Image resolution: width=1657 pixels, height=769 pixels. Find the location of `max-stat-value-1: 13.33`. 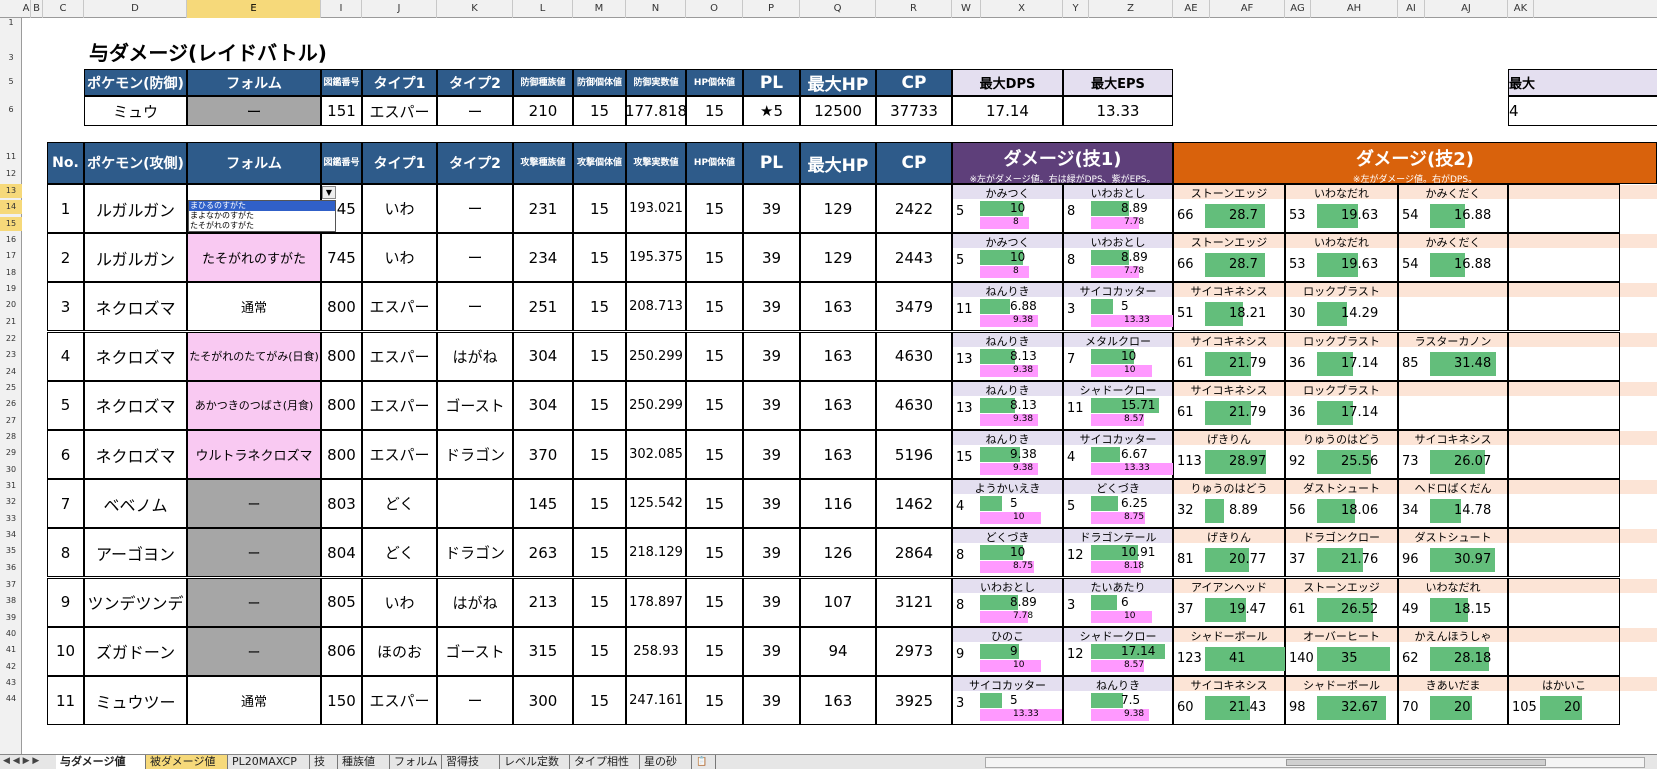

max-stat-value-1: 13.33 is located at coordinates (1118, 111).